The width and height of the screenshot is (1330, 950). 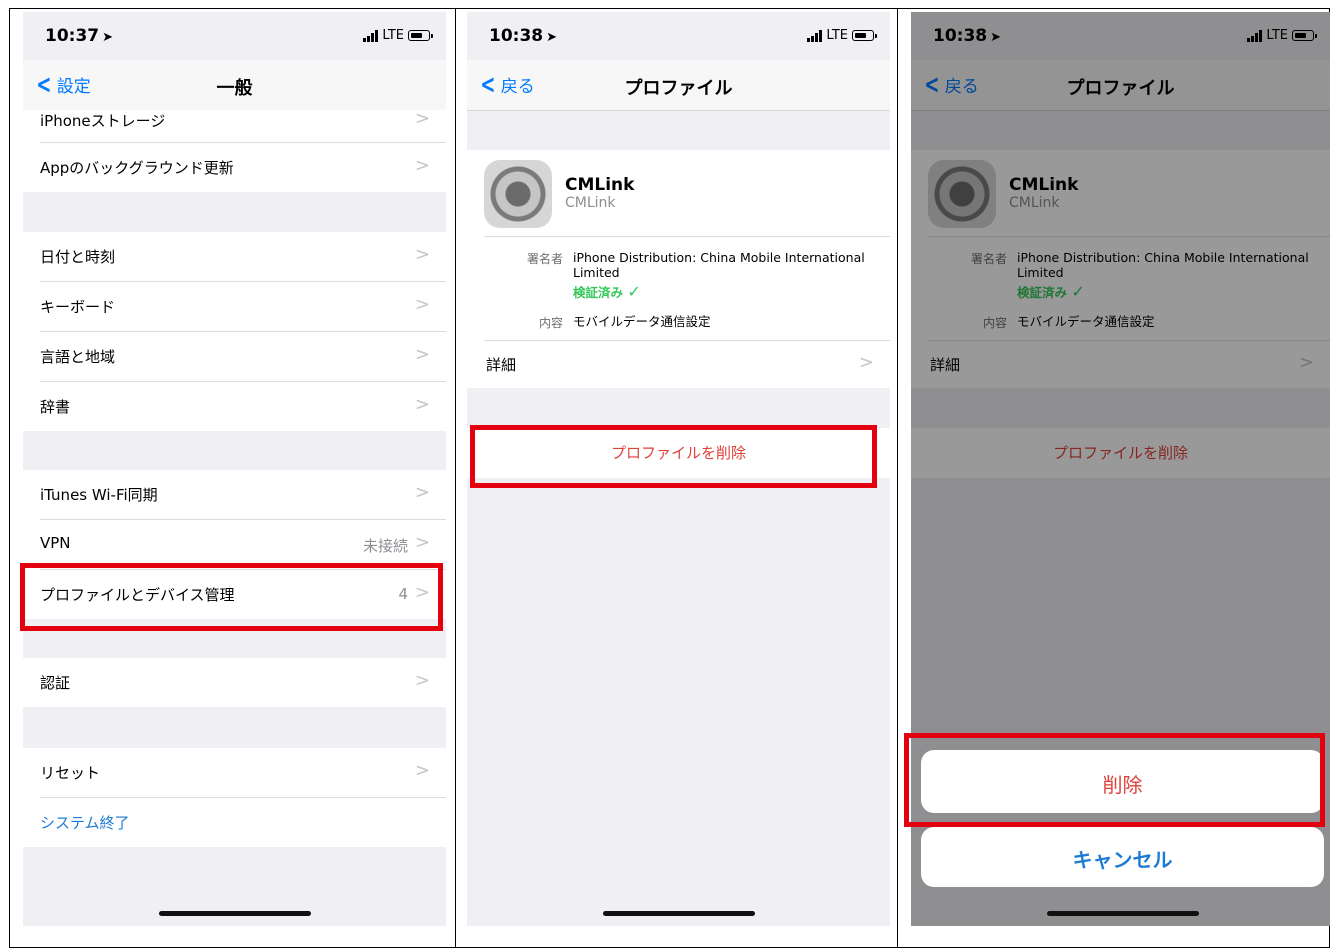 I want to click on row-label: リセット, so click(x=70, y=773).